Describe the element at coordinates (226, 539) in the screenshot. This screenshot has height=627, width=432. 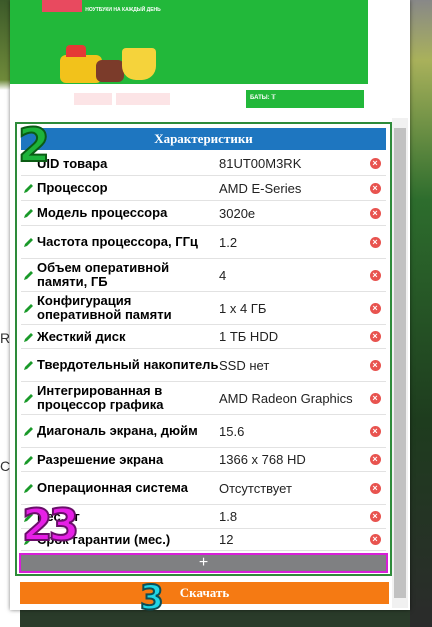
I see `row-value: 12` at that location.